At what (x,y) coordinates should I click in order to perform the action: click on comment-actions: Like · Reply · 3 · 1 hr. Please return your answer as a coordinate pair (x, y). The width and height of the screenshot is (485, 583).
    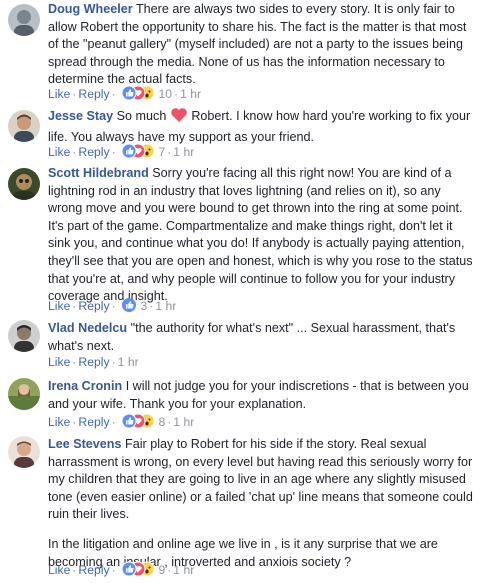
    Looking at the image, I should click on (112, 305).